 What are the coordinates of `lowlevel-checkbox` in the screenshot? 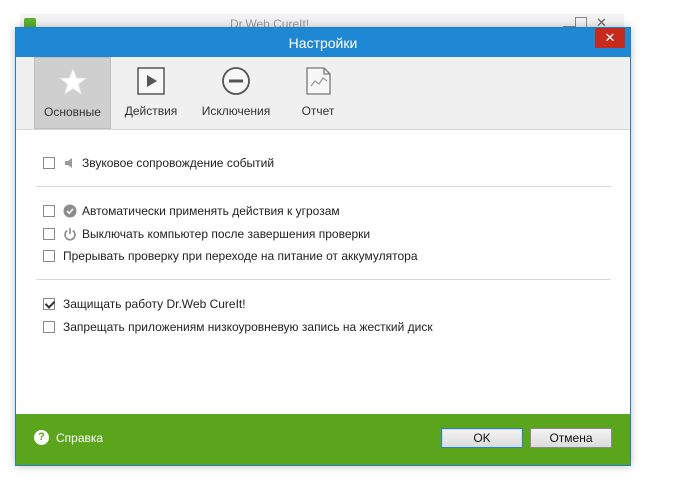 It's located at (49, 327).